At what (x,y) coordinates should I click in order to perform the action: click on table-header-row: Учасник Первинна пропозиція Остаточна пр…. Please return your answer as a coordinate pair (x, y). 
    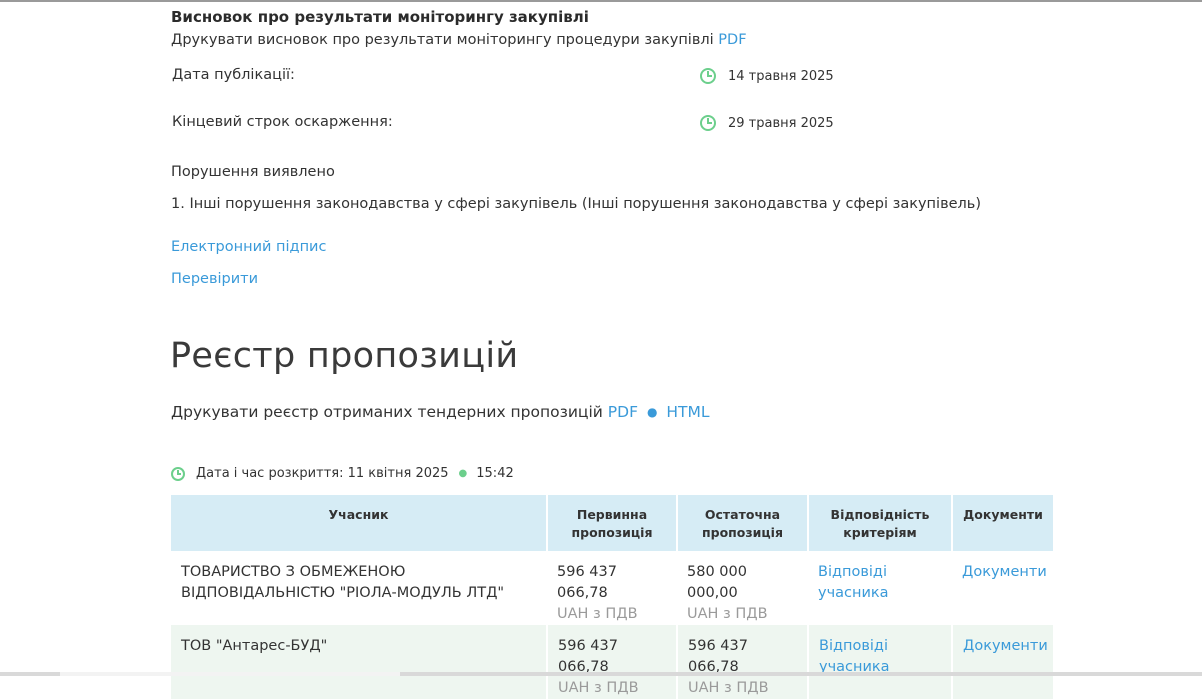
    Looking at the image, I should click on (612, 523).